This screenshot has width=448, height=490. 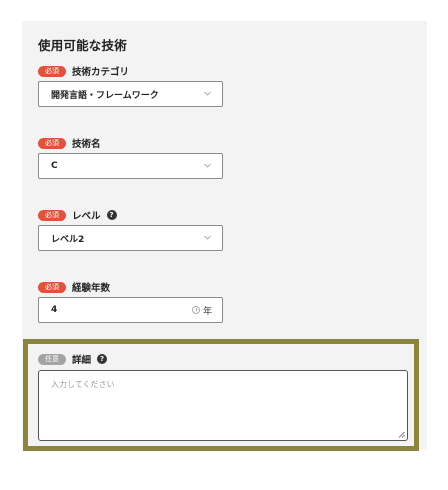 I want to click on optional-badge: 任意, so click(x=52, y=359).